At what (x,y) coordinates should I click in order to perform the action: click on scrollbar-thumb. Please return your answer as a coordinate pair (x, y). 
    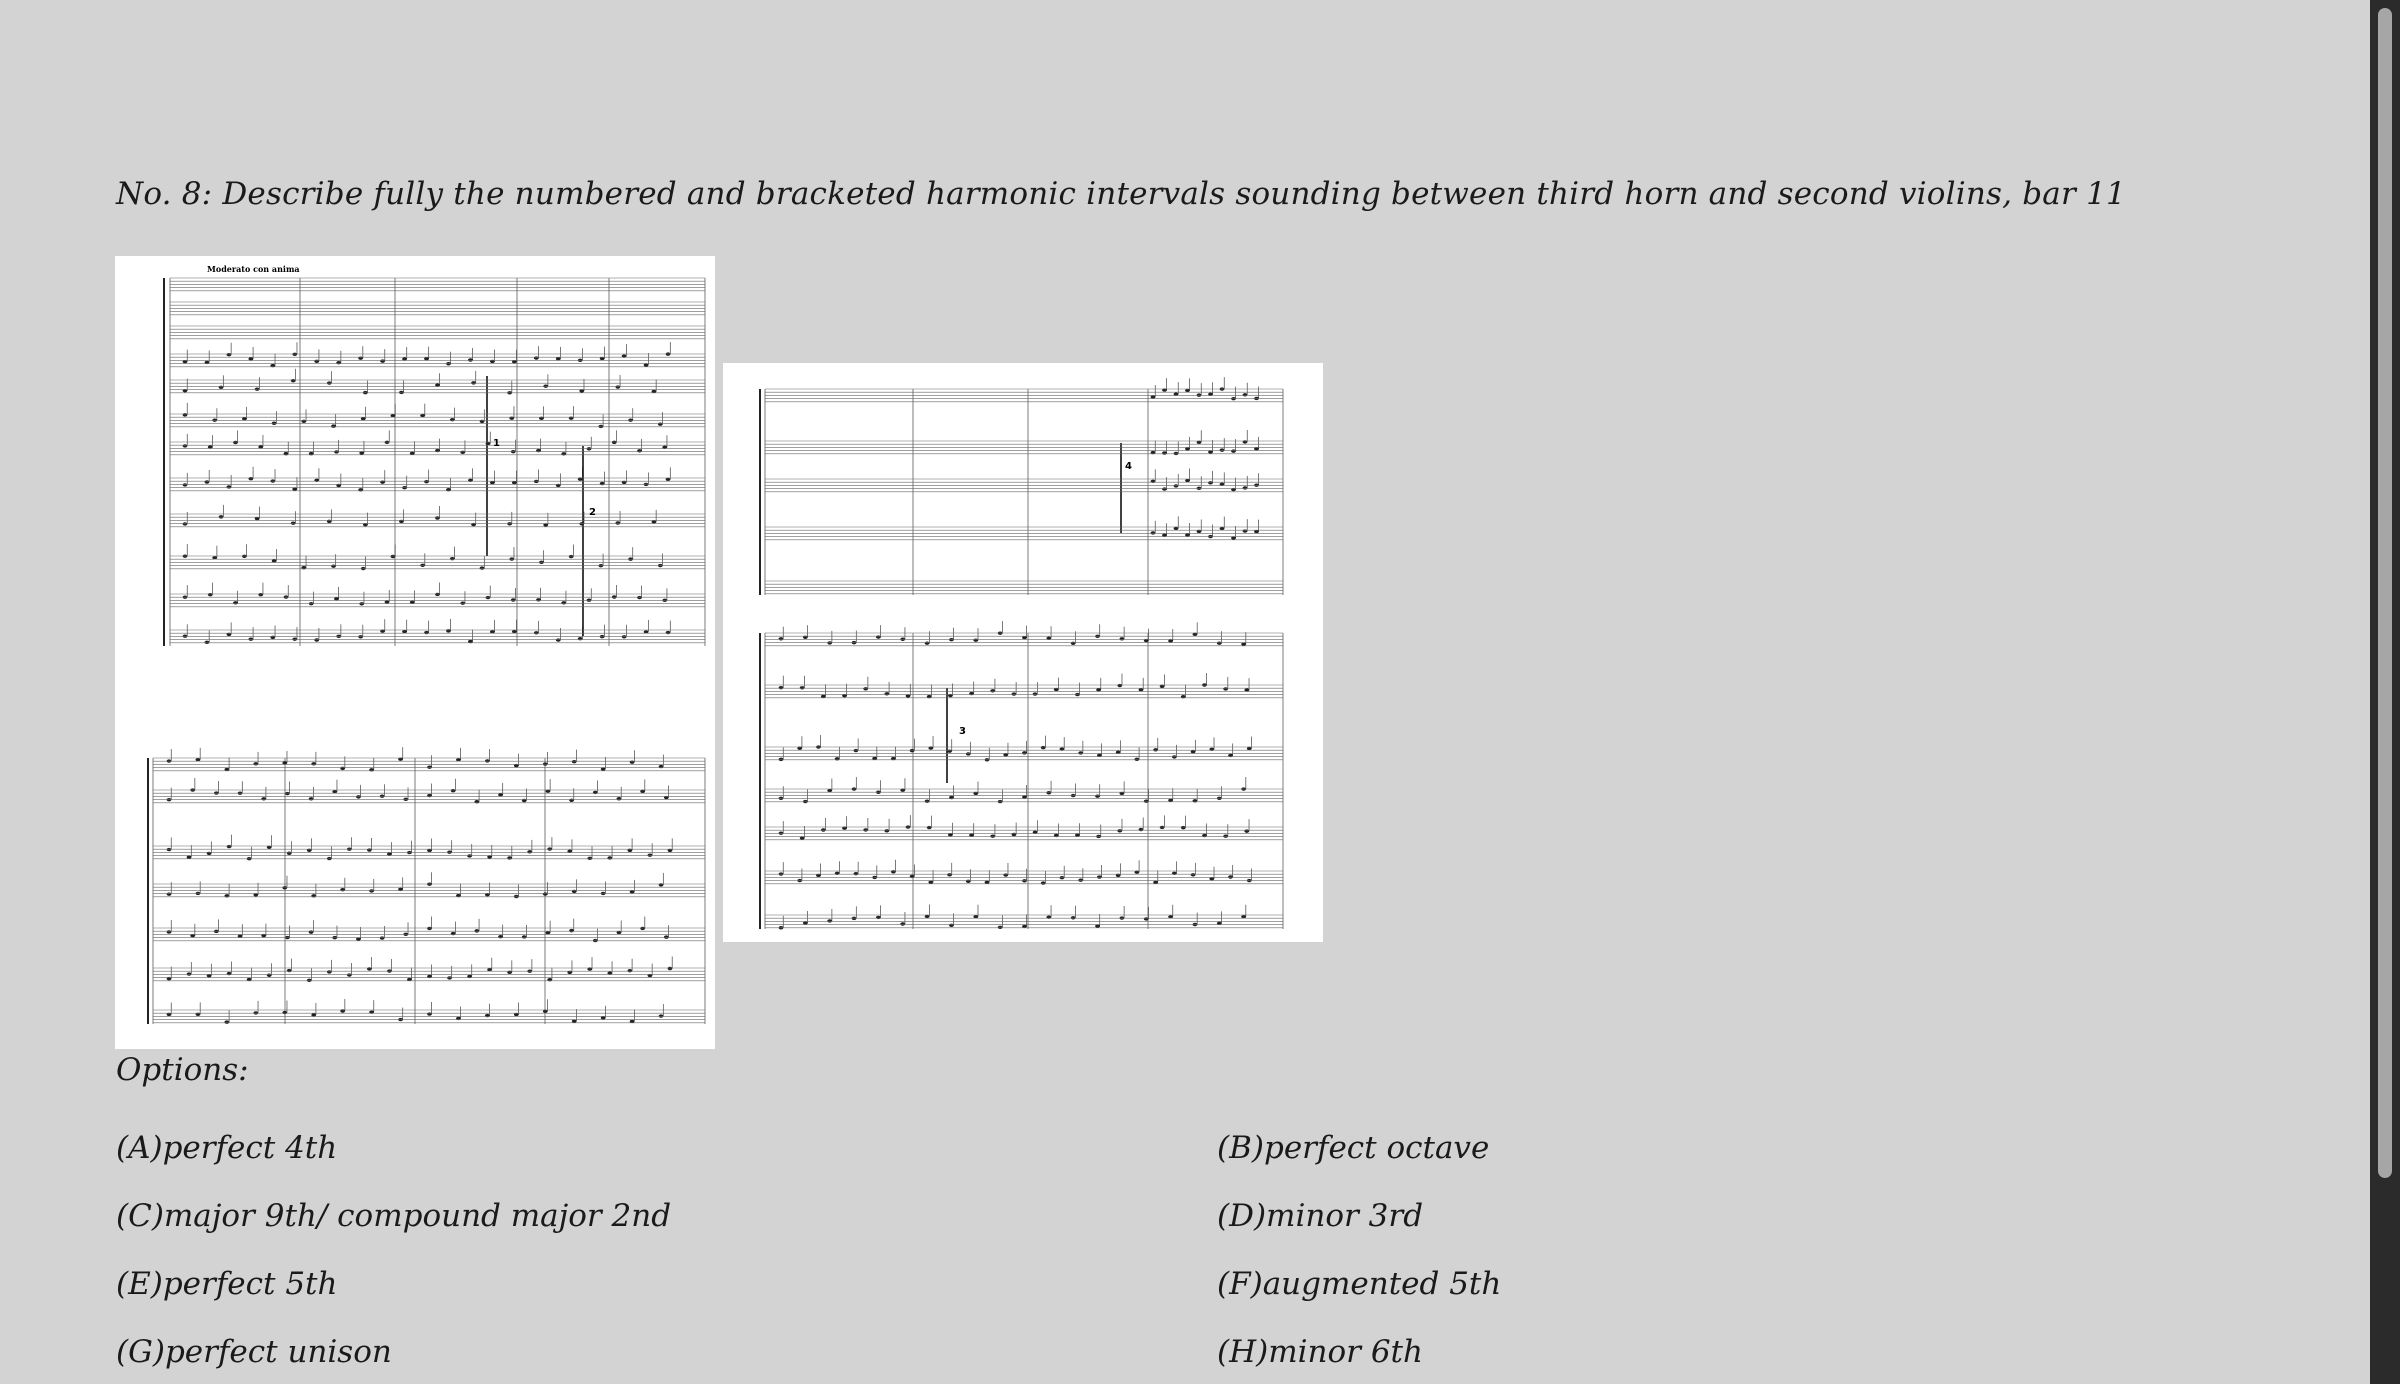
    Looking at the image, I should click on (2385, 593).